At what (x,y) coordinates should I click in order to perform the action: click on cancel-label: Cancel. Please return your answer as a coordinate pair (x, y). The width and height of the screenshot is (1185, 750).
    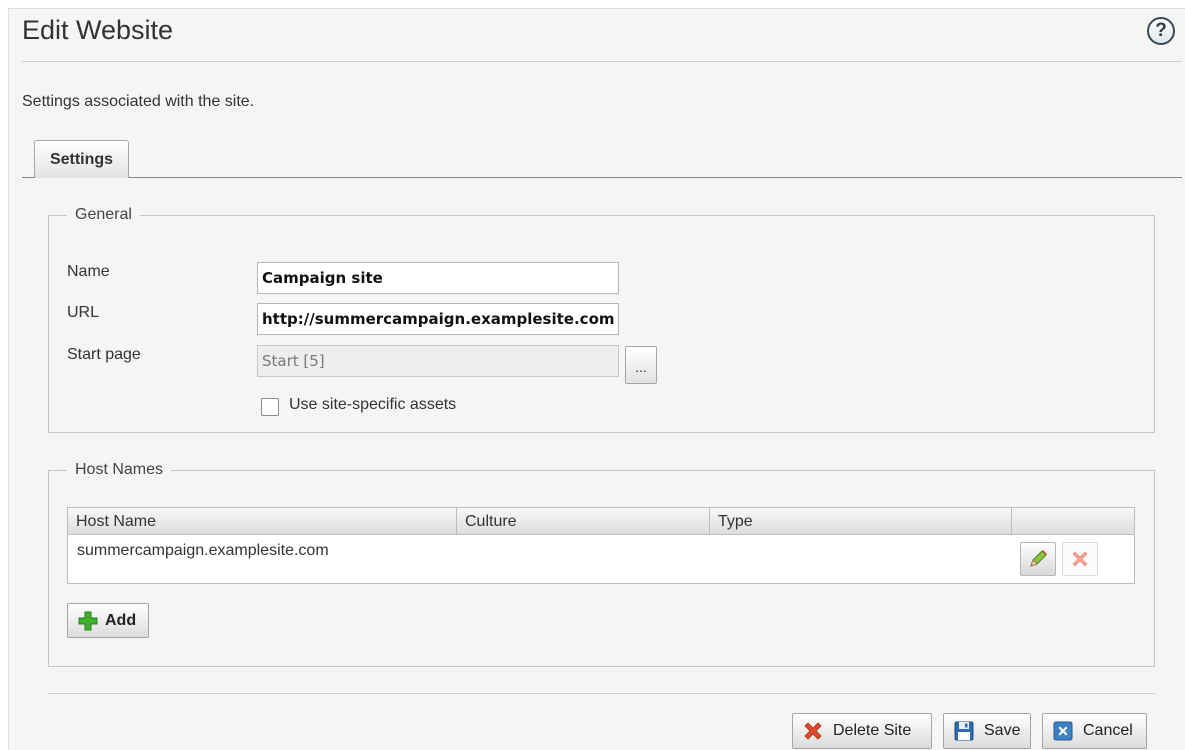
    Looking at the image, I should click on (1108, 730).